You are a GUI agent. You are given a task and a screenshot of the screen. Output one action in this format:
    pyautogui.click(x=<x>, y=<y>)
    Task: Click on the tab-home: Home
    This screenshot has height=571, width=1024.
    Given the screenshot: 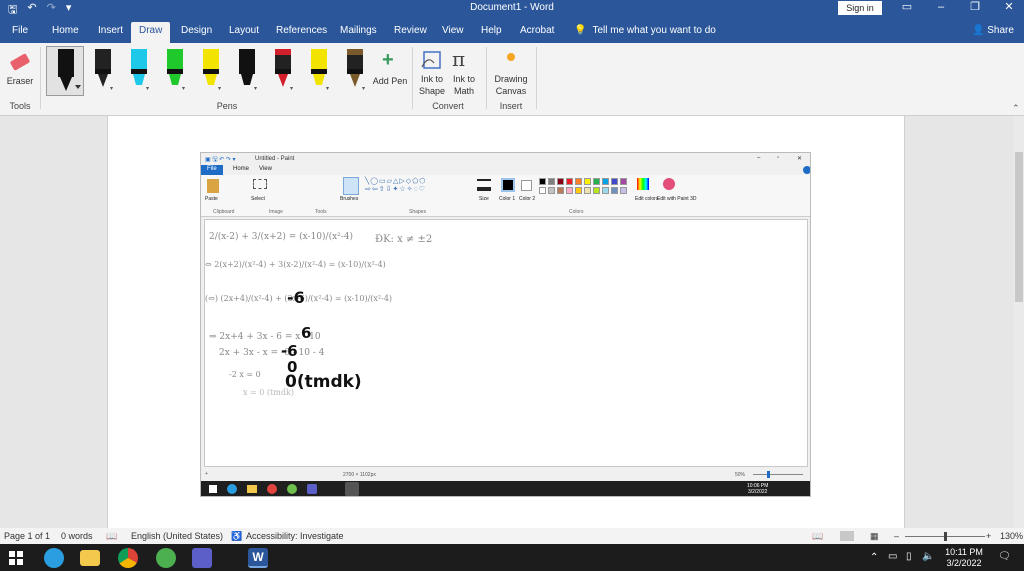 What is the action you would take?
    pyautogui.click(x=65, y=32)
    